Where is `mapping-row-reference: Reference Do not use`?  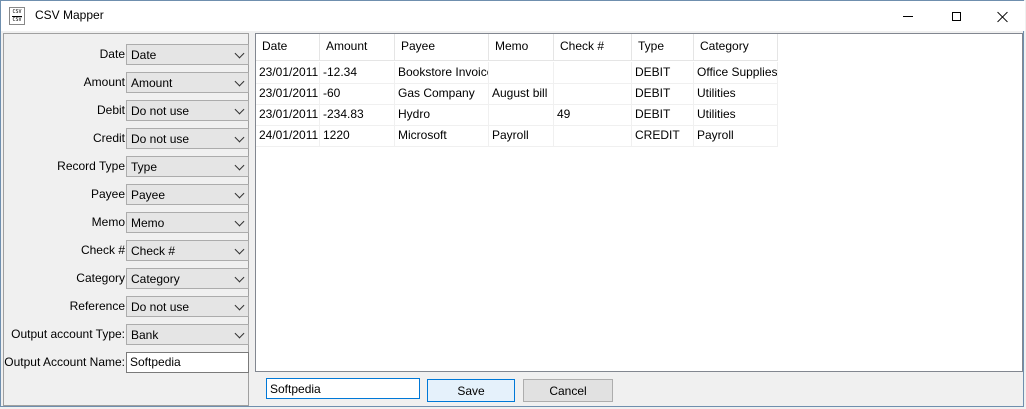 mapping-row-reference: Reference Do not use is located at coordinates (127, 307).